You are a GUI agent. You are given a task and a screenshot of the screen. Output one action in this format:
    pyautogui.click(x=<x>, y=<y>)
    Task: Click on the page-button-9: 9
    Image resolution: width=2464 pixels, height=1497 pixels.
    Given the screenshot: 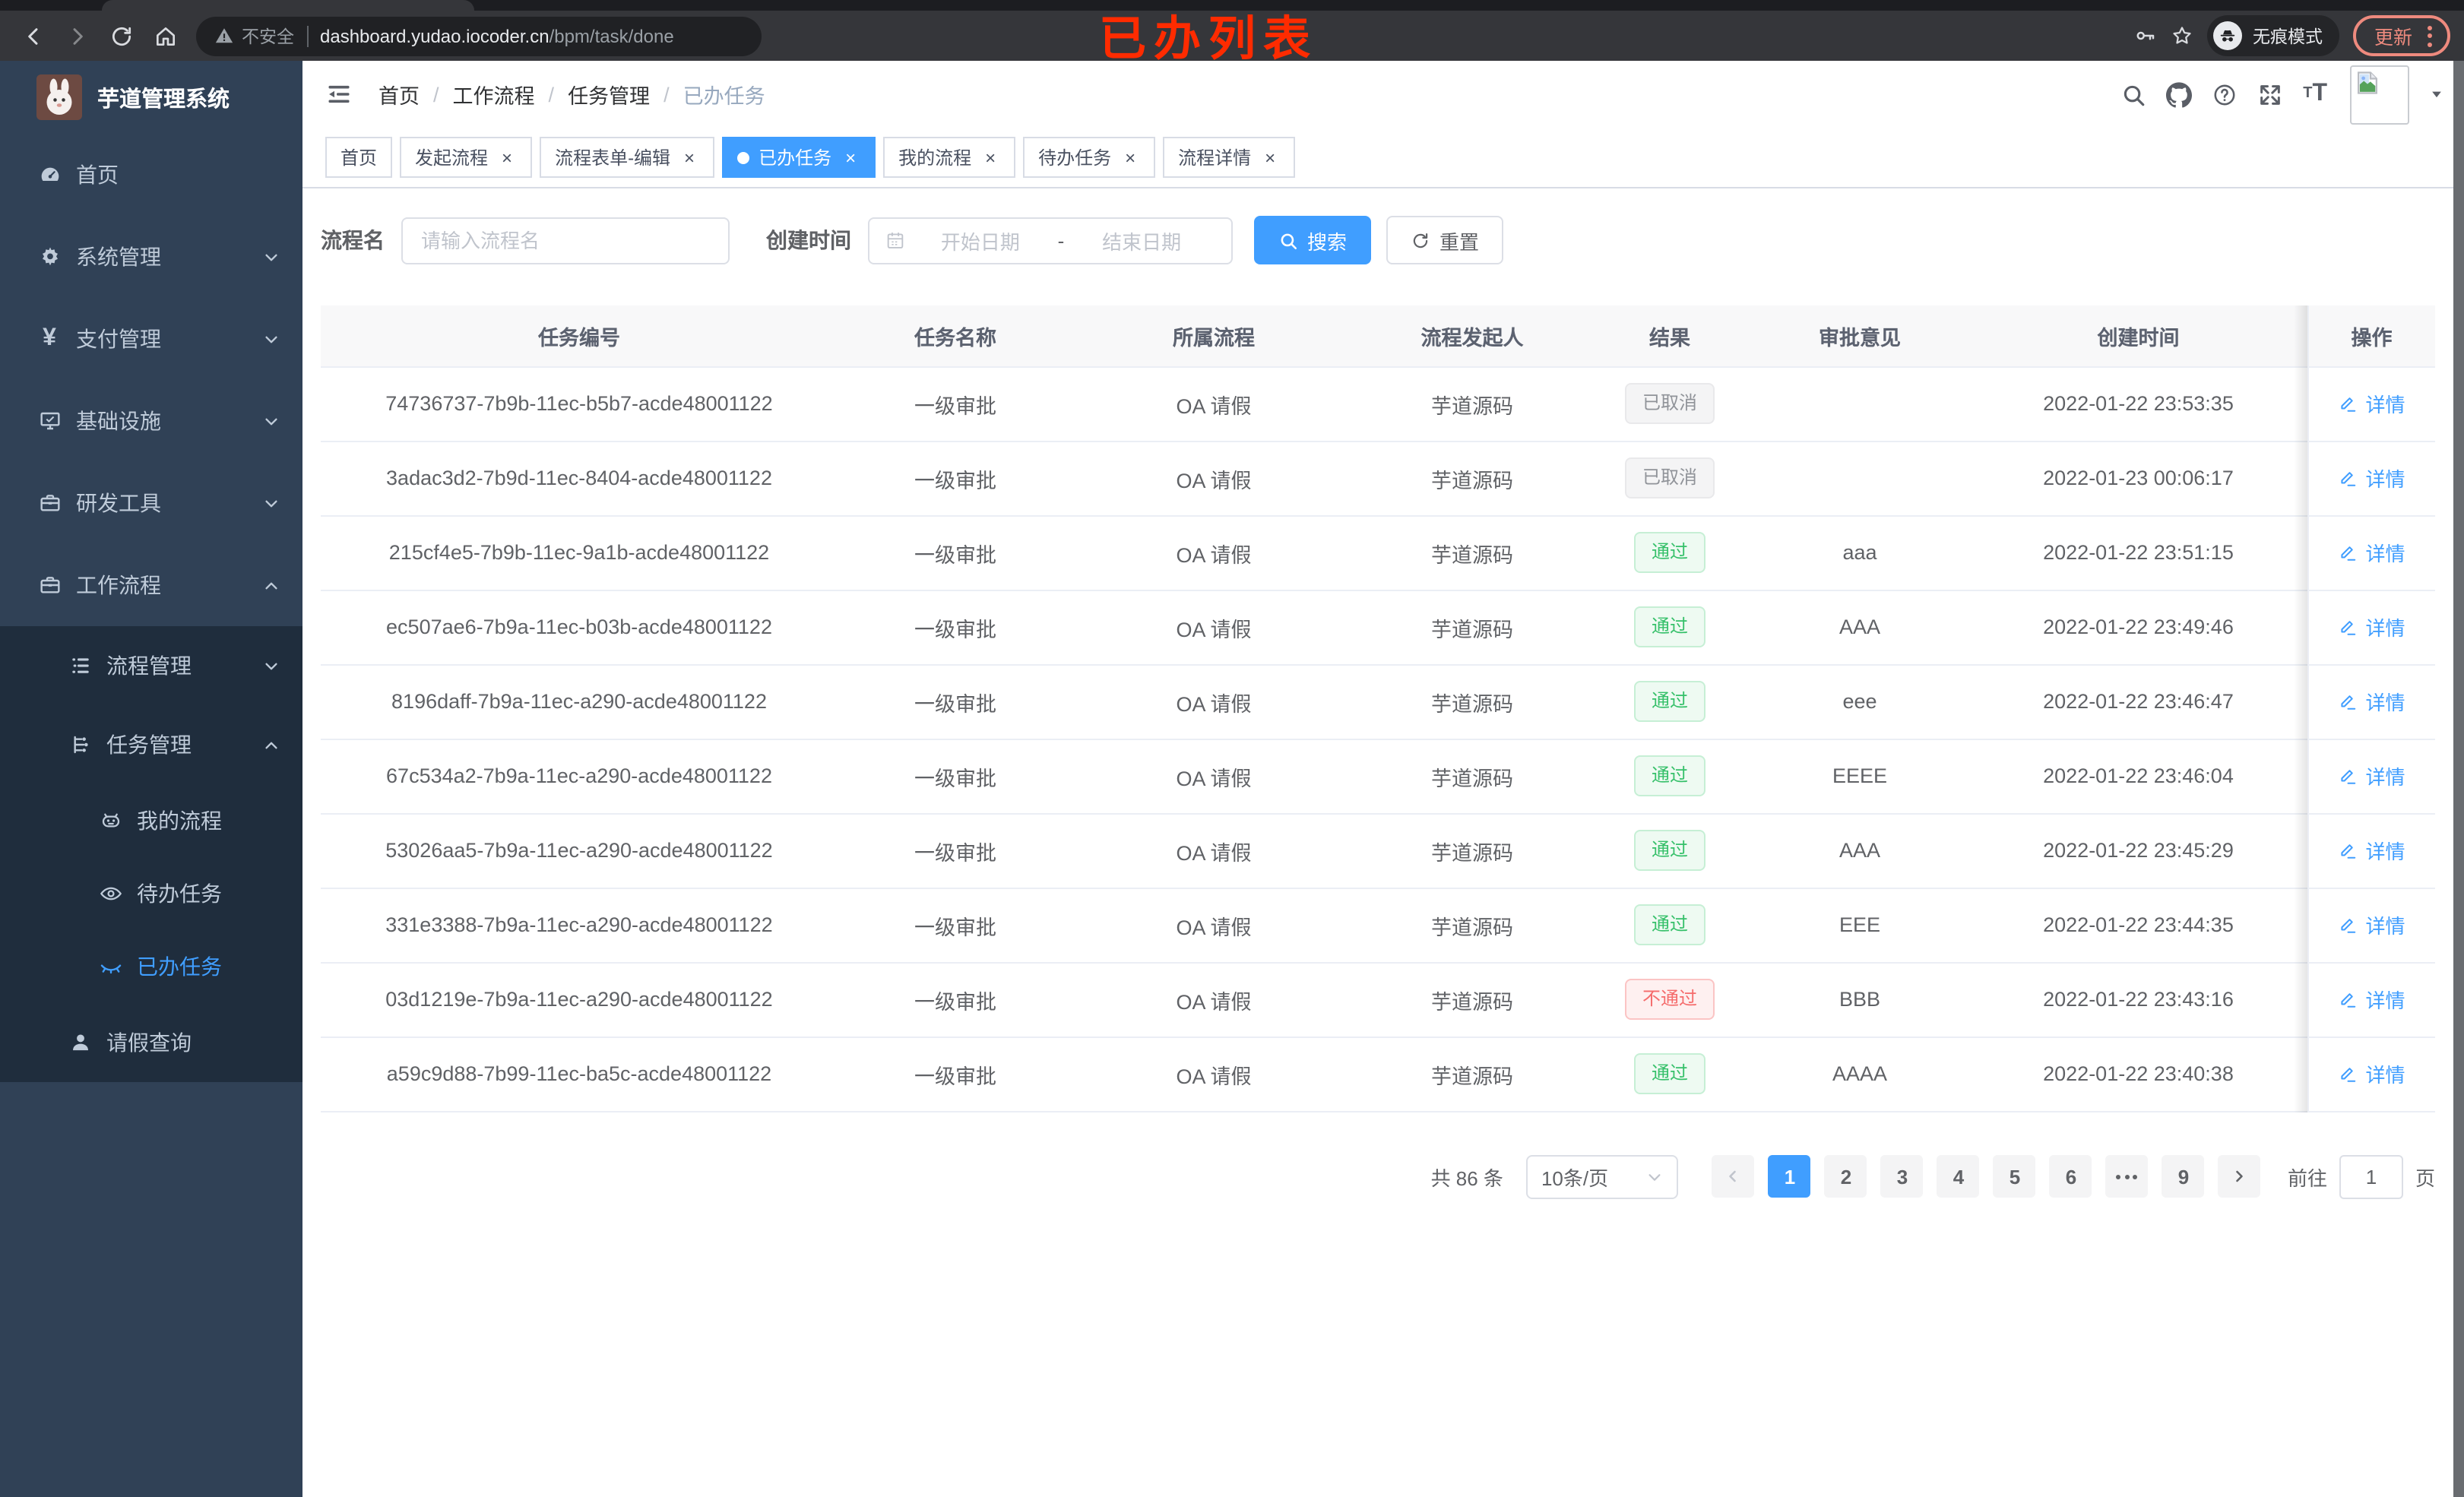 What is the action you would take?
    pyautogui.click(x=2183, y=1176)
    